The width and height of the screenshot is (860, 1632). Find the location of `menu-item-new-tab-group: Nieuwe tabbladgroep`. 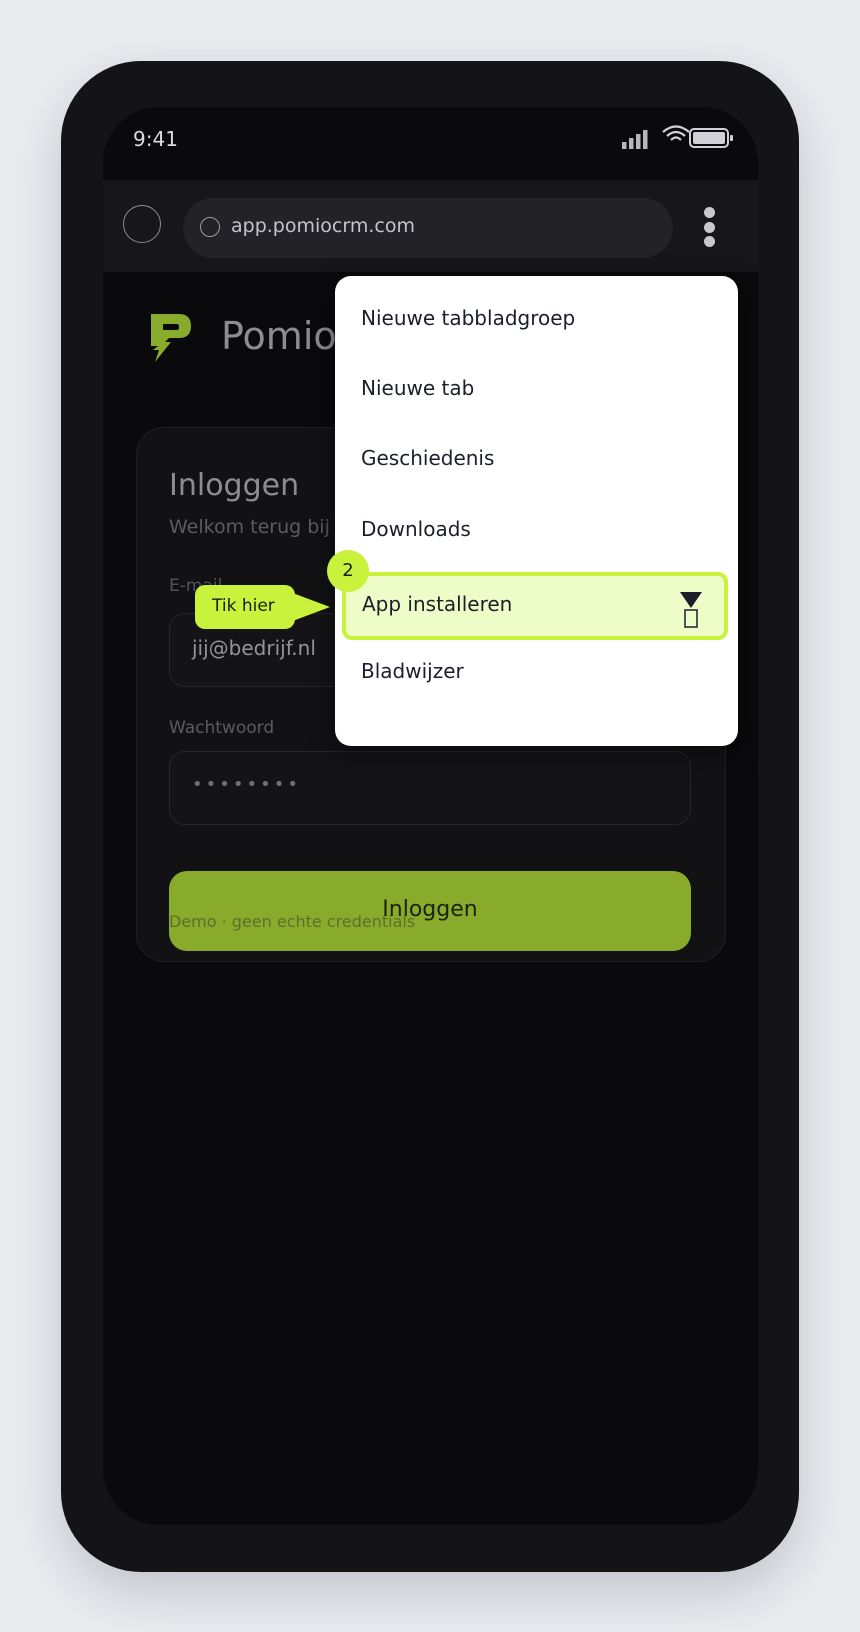

menu-item-new-tab-group: Nieuwe tabbladgroep is located at coordinates (536, 320).